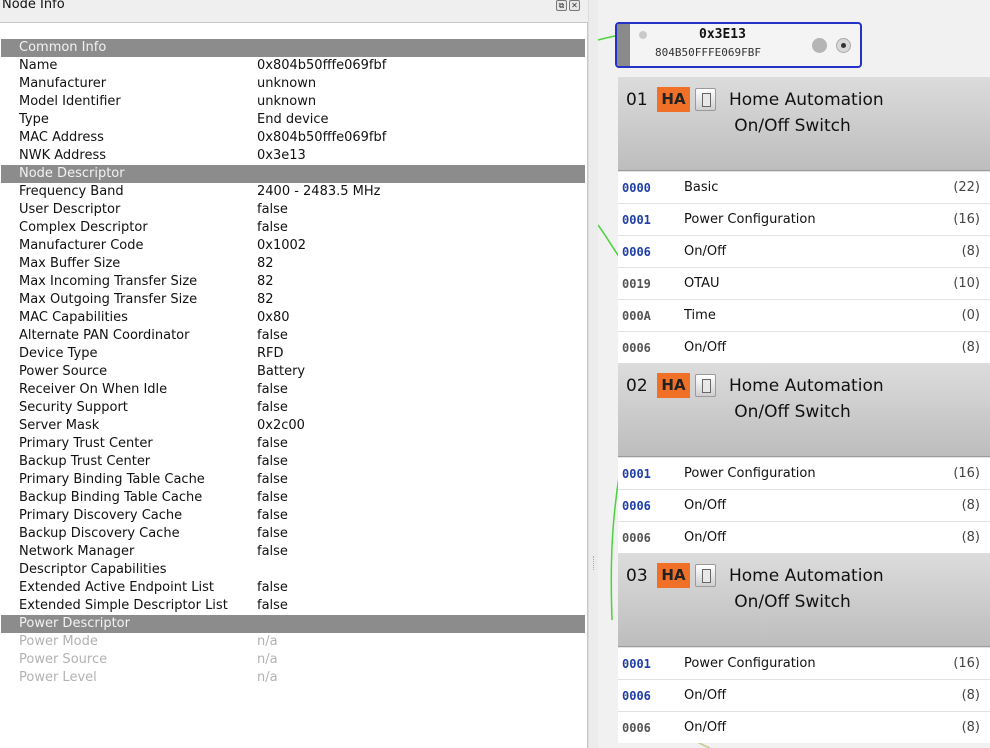  What do you see at coordinates (593, 374) in the screenshot?
I see `panel-splitter` at bounding box center [593, 374].